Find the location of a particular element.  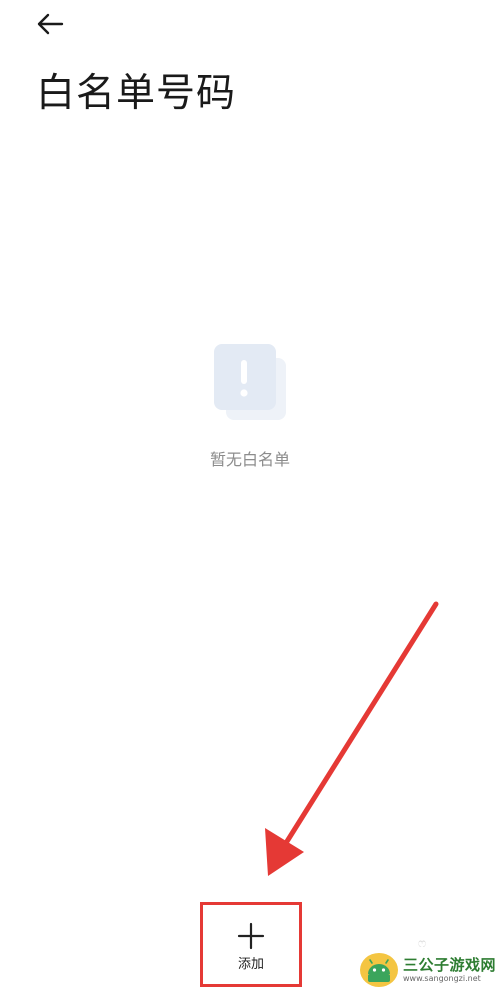

add-button-label: 添加 is located at coordinates (250, 964).